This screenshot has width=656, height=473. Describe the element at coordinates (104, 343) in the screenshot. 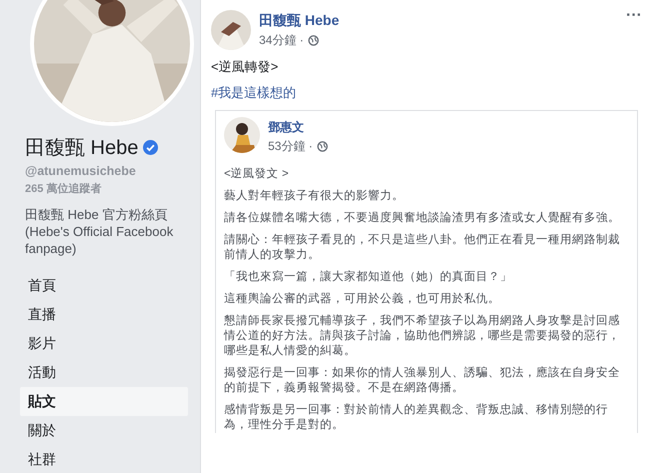

I see `nav-item: 影片` at that location.